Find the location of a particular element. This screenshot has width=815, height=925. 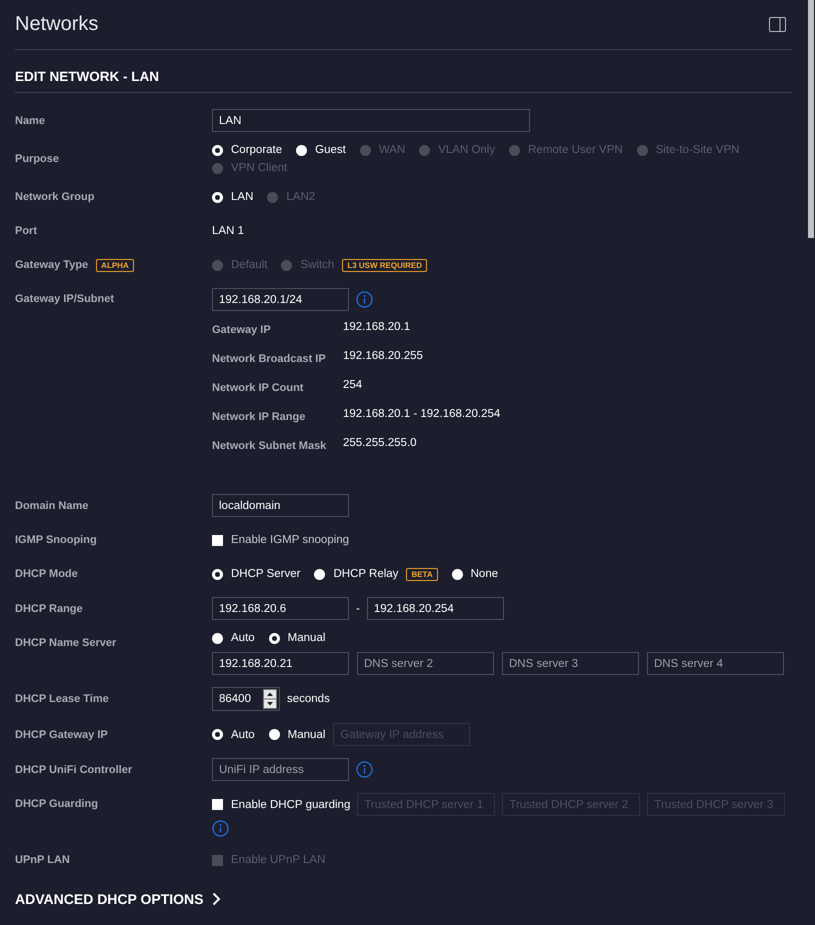

field-label: DHCP Mode is located at coordinates (47, 574).